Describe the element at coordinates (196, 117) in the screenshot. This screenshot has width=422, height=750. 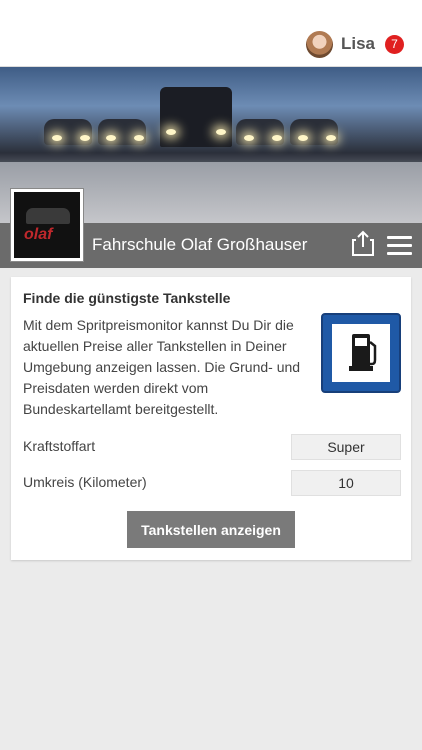
I see `hero-truck` at that location.